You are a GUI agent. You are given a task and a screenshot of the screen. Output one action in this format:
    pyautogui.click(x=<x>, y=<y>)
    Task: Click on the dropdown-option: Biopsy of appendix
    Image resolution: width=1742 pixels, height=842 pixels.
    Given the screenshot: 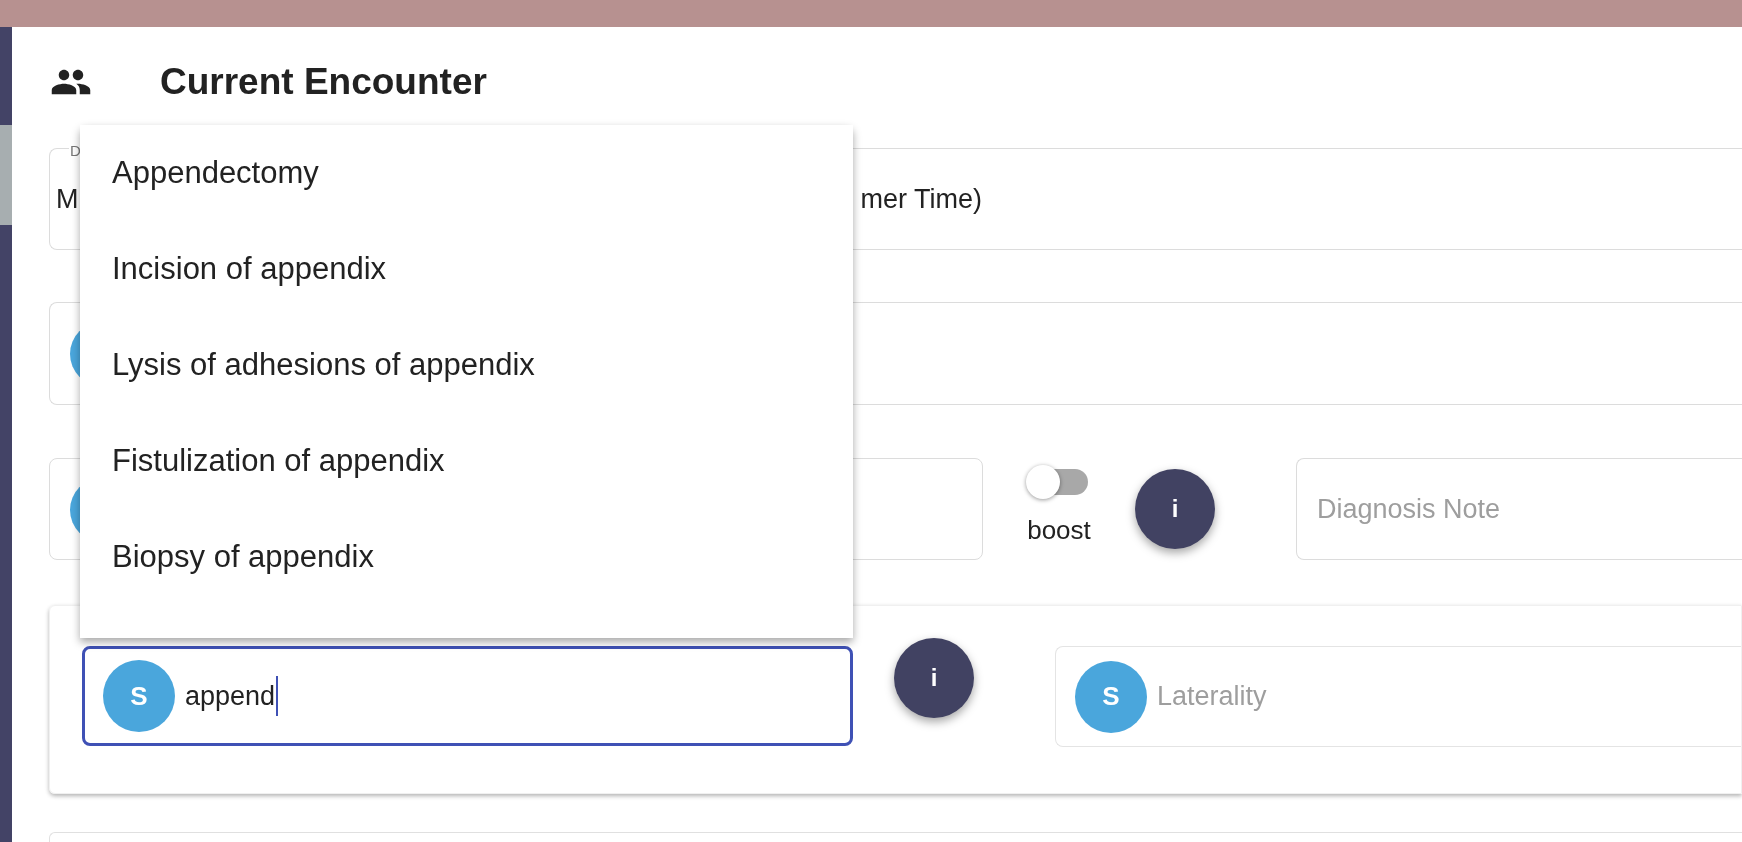 What is the action you would take?
    pyautogui.click(x=466, y=557)
    